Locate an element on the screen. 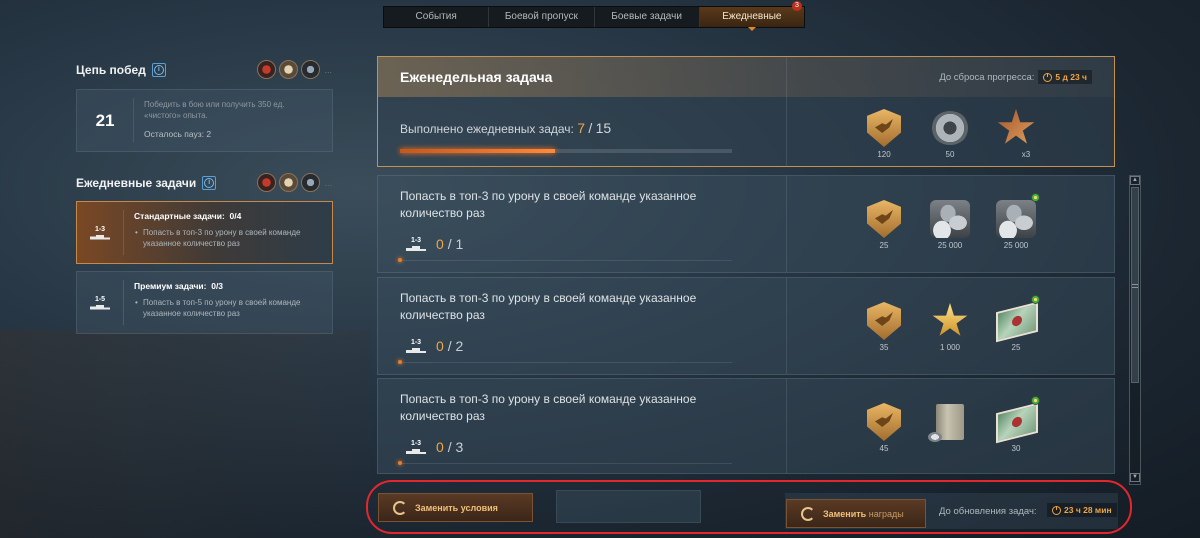 Image resolution: width=1200 pixels, height=538 pixels. premium-tasks-count: 0/3 is located at coordinates (217, 286).